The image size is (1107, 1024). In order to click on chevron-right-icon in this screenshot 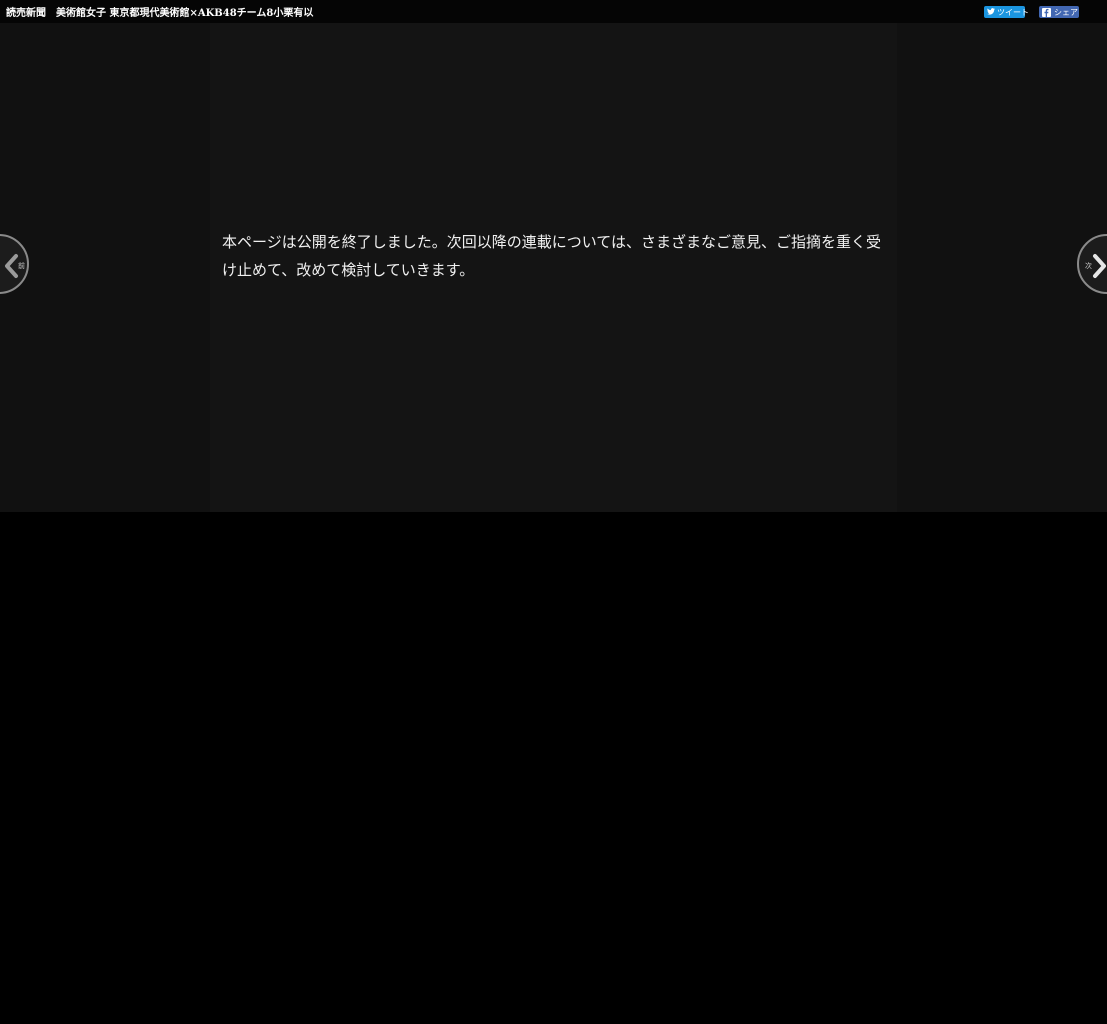, I will do `click(1099, 266)`.